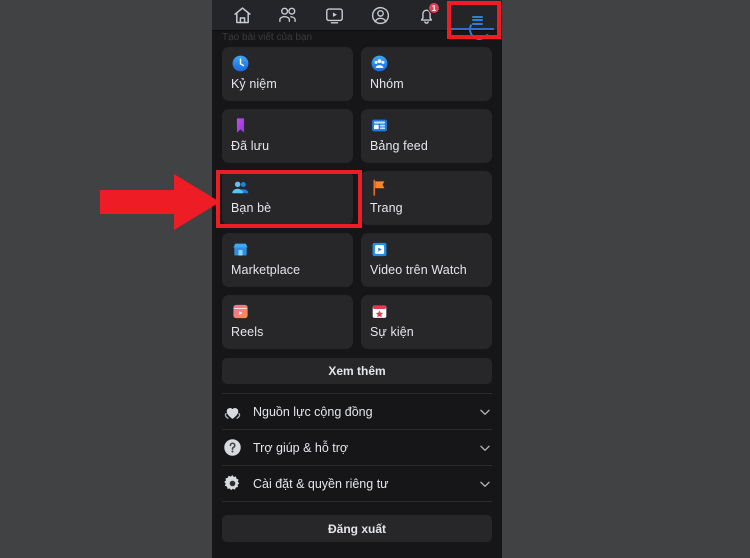 This screenshot has height=558, width=750. Describe the element at coordinates (254, 84) in the screenshot. I see `tile-label: Kỷ niệm` at that location.